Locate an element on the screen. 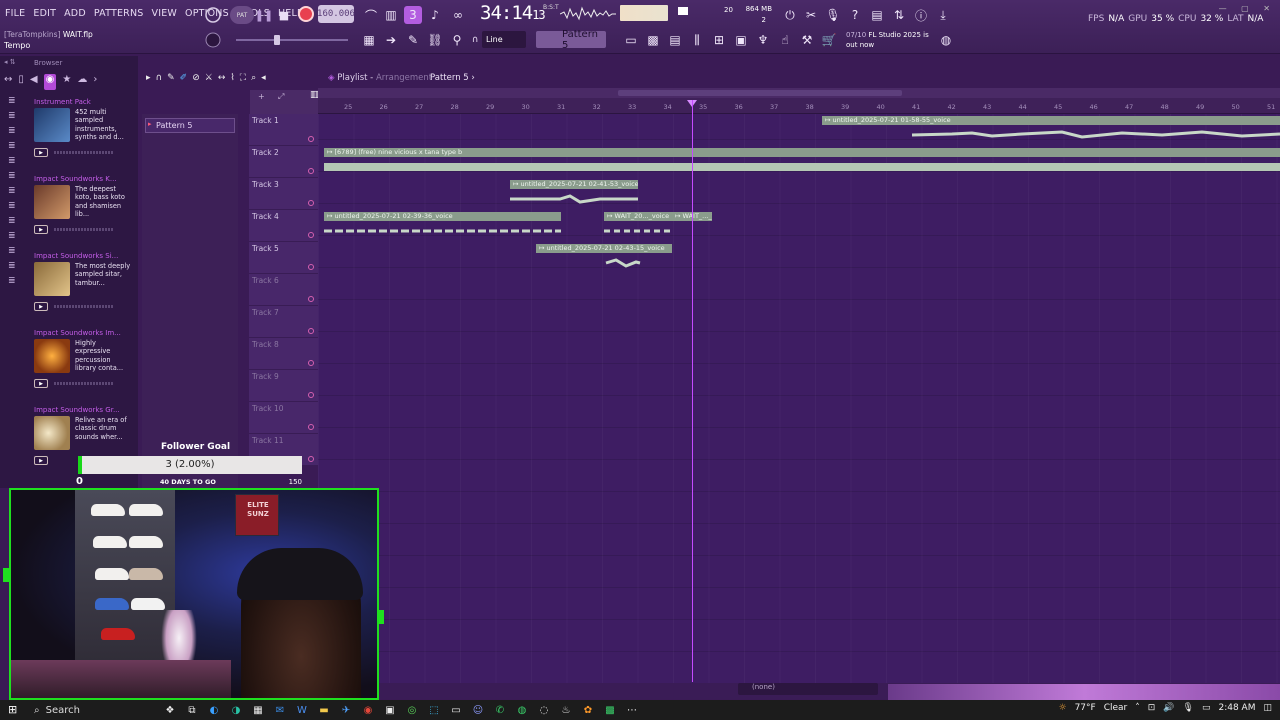  audio-clip: ↦ untitled_2025-07-21 01-58-55_voice is located at coordinates (1051, 130).